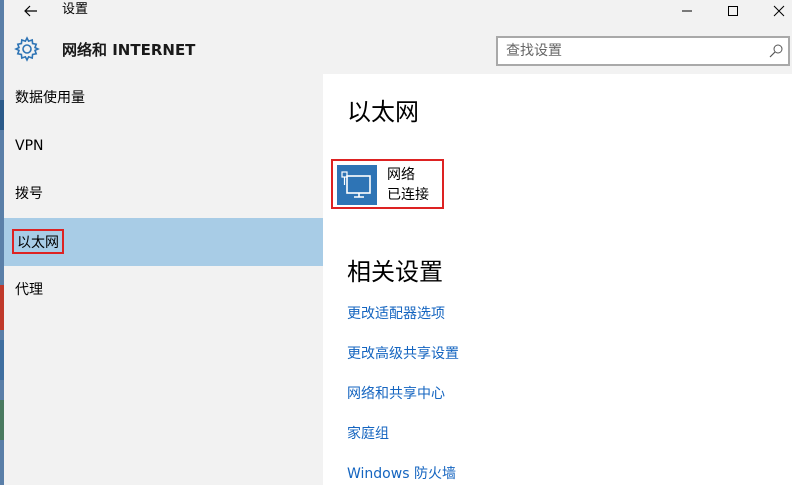  What do you see at coordinates (29, 194) in the screenshot?
I see `sidebar-item-label: 拨号` at bounding box center [29, 194].